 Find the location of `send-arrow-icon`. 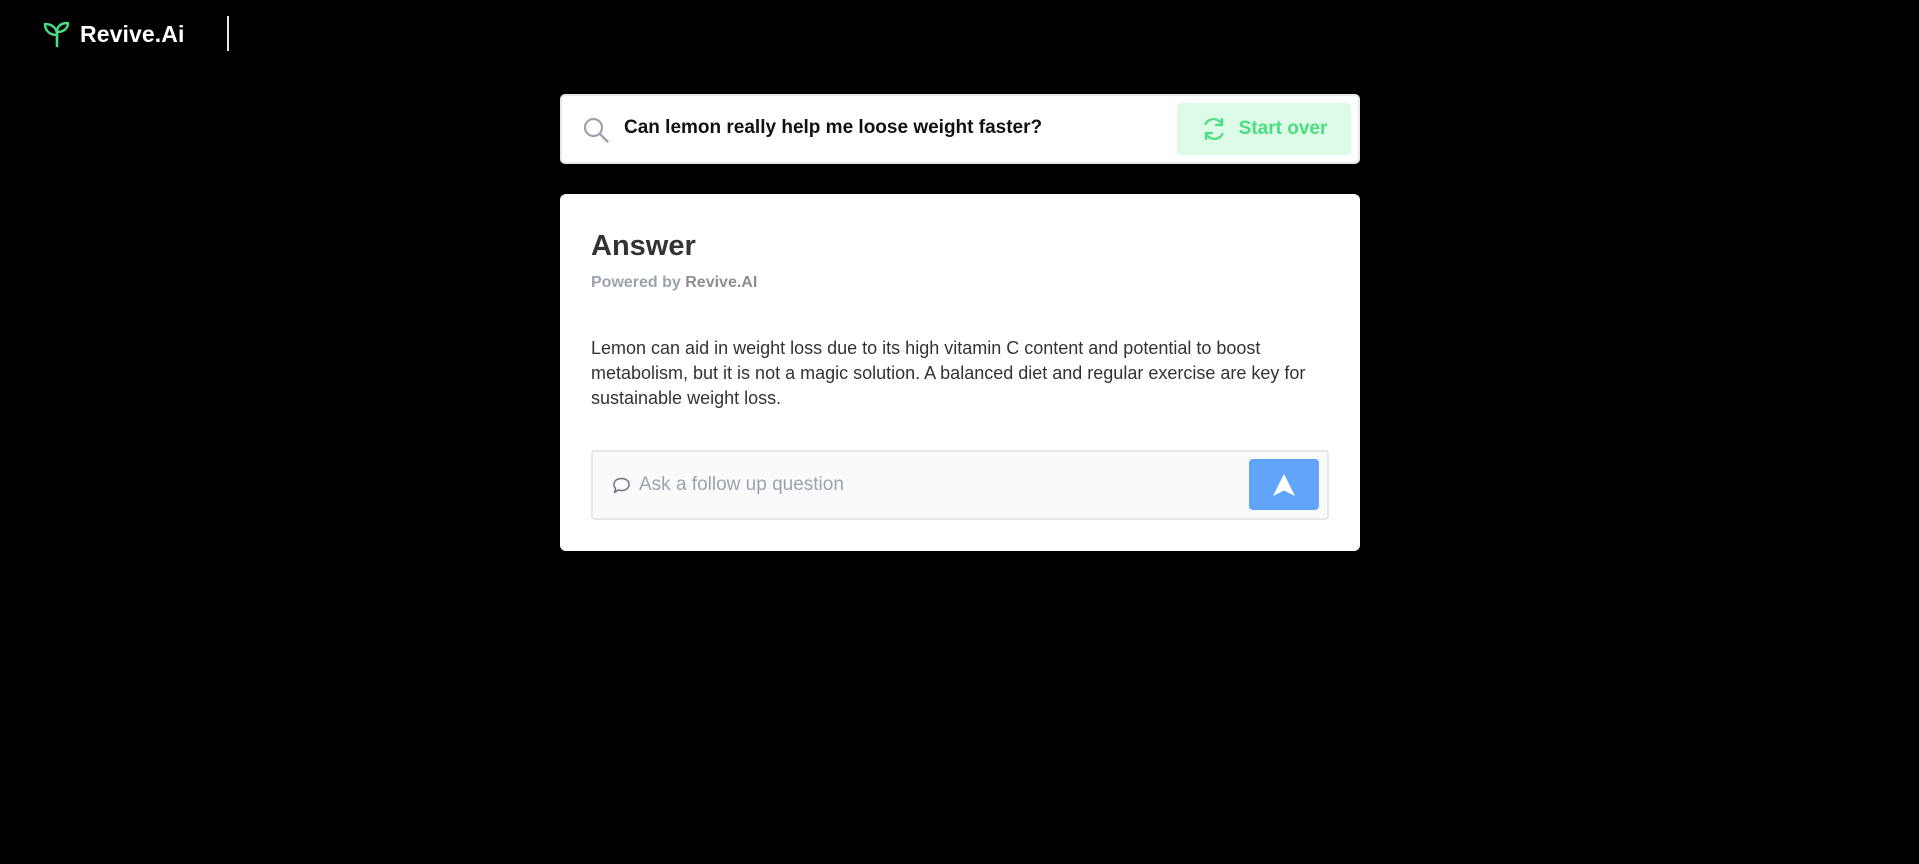

send-arrow-icon is located at coordinates (1284, 485).